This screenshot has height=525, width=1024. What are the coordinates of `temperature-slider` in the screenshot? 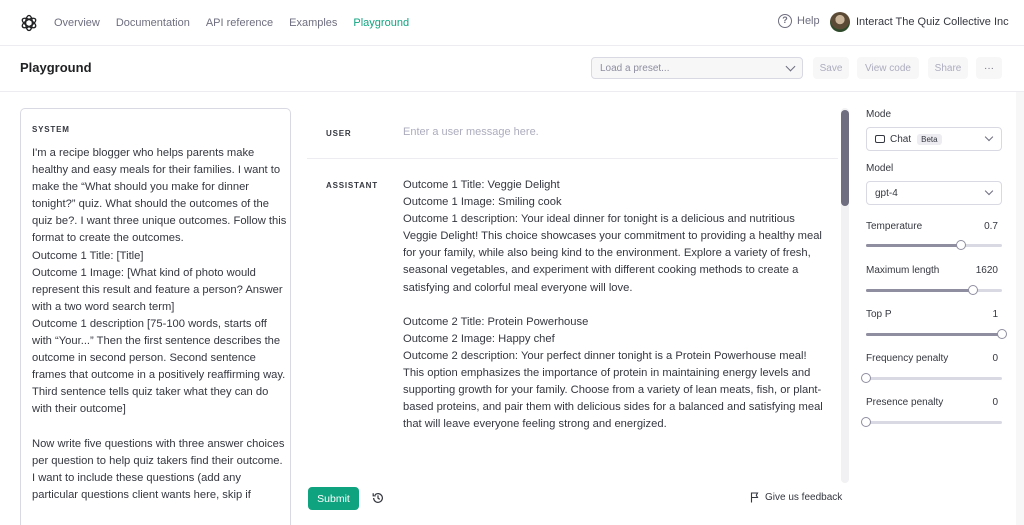 It's located at (934, 245).